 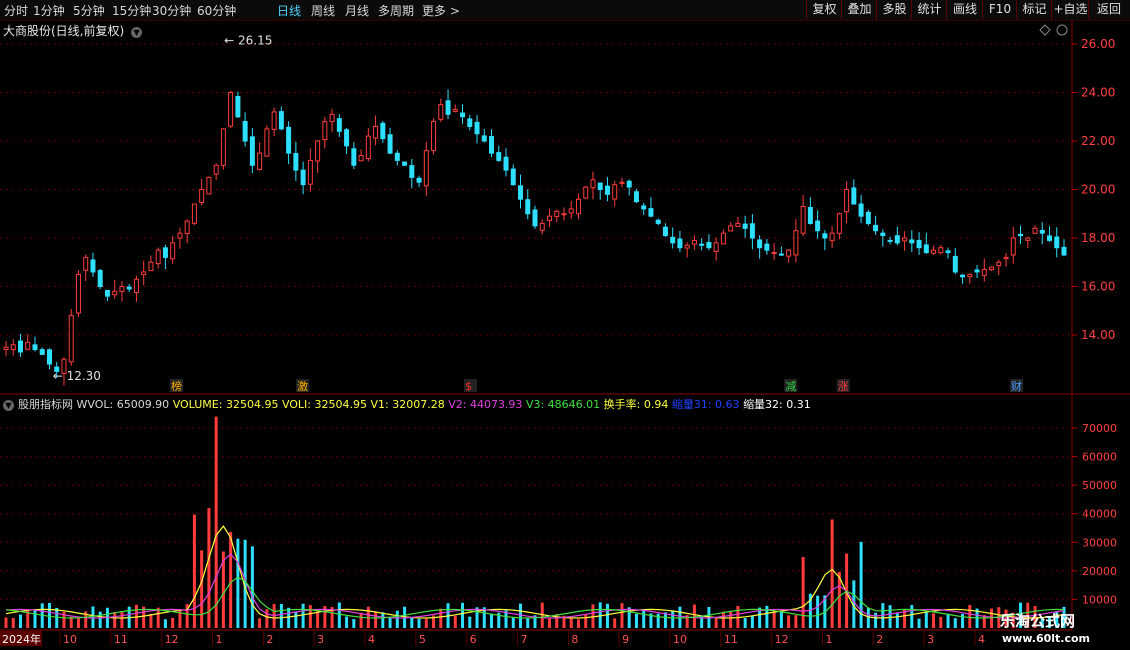 What do you see at coordinates (1099, 485) in the screenshot?
I see `volume-tick-label: 50000` at bounding box center [1099, 485].